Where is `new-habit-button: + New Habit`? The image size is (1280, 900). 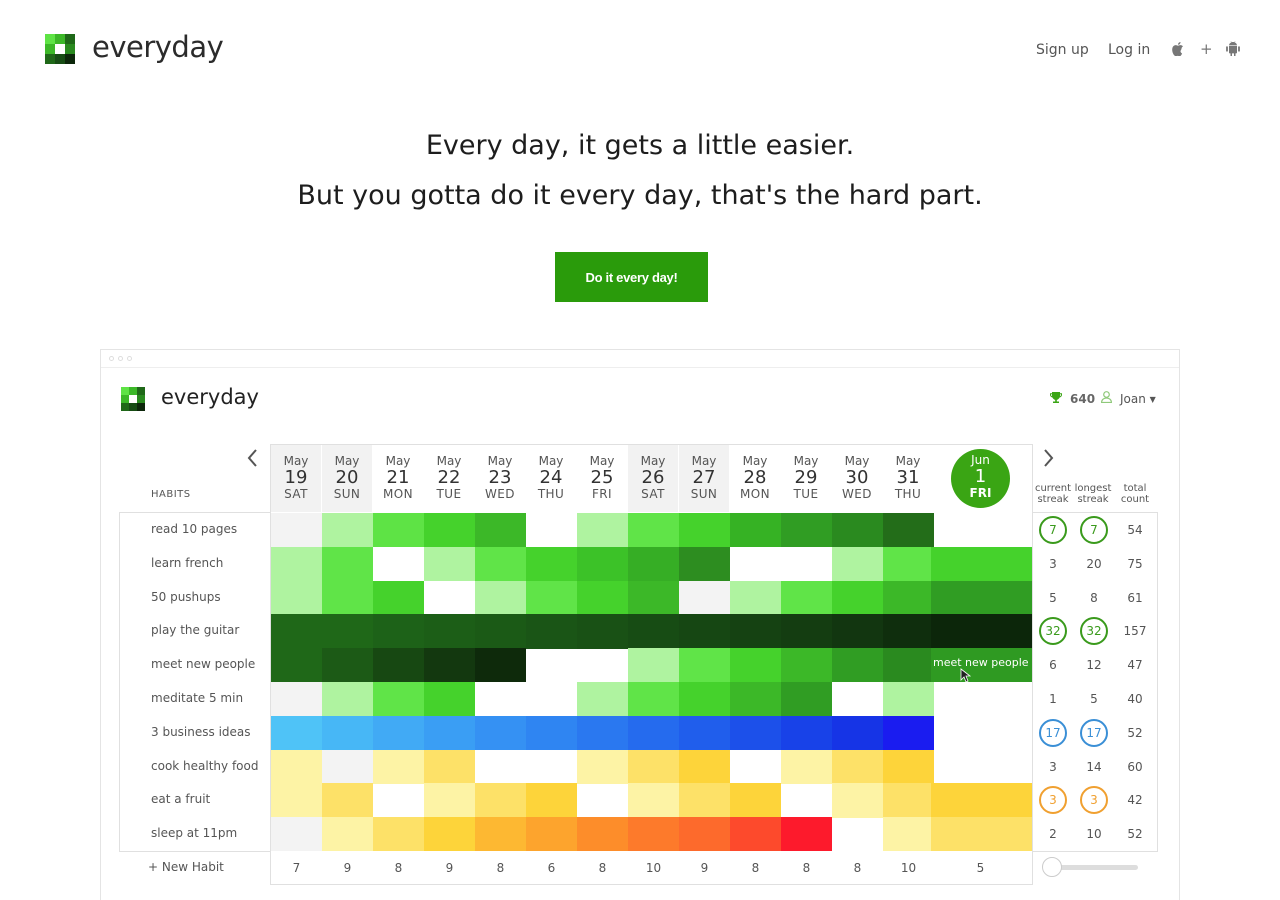 new-habit-button: + New Habit is located at coordinates (186, 867).